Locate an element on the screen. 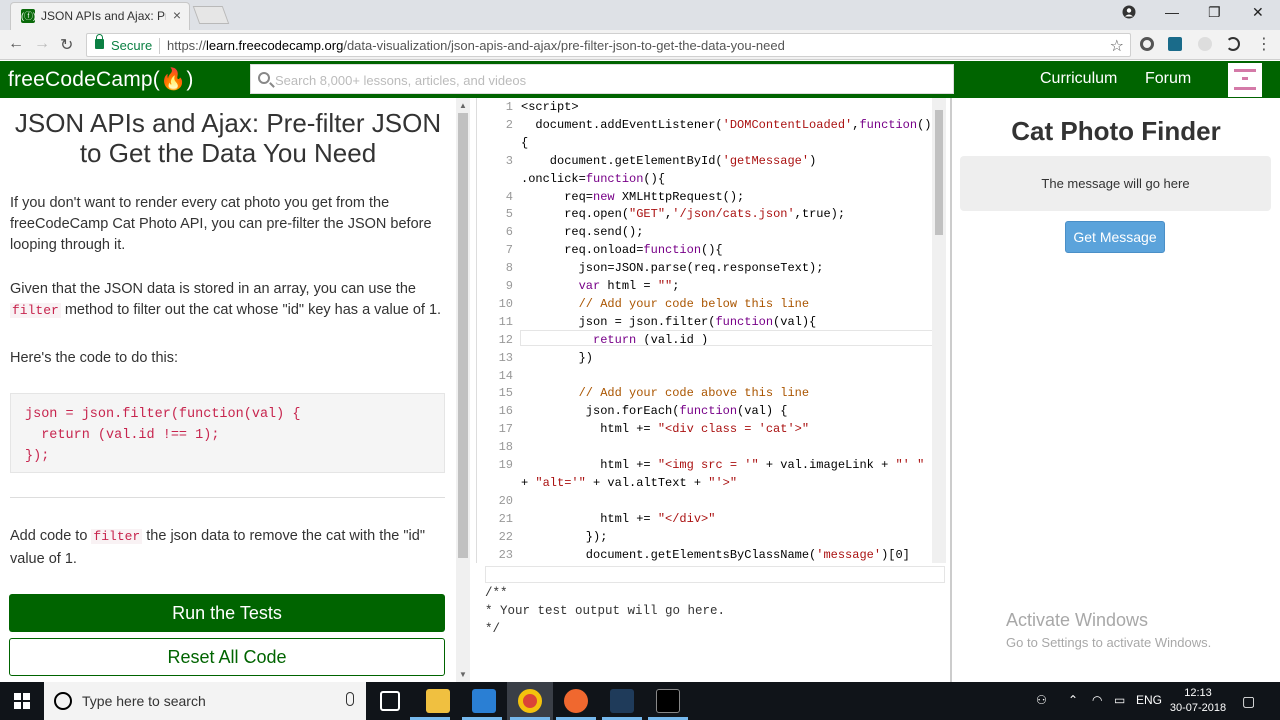 The height and width of the screenshot is (720, 1280). code-text: + "alt='" + val.altText + "'>" is located at coordinates (629, 482).